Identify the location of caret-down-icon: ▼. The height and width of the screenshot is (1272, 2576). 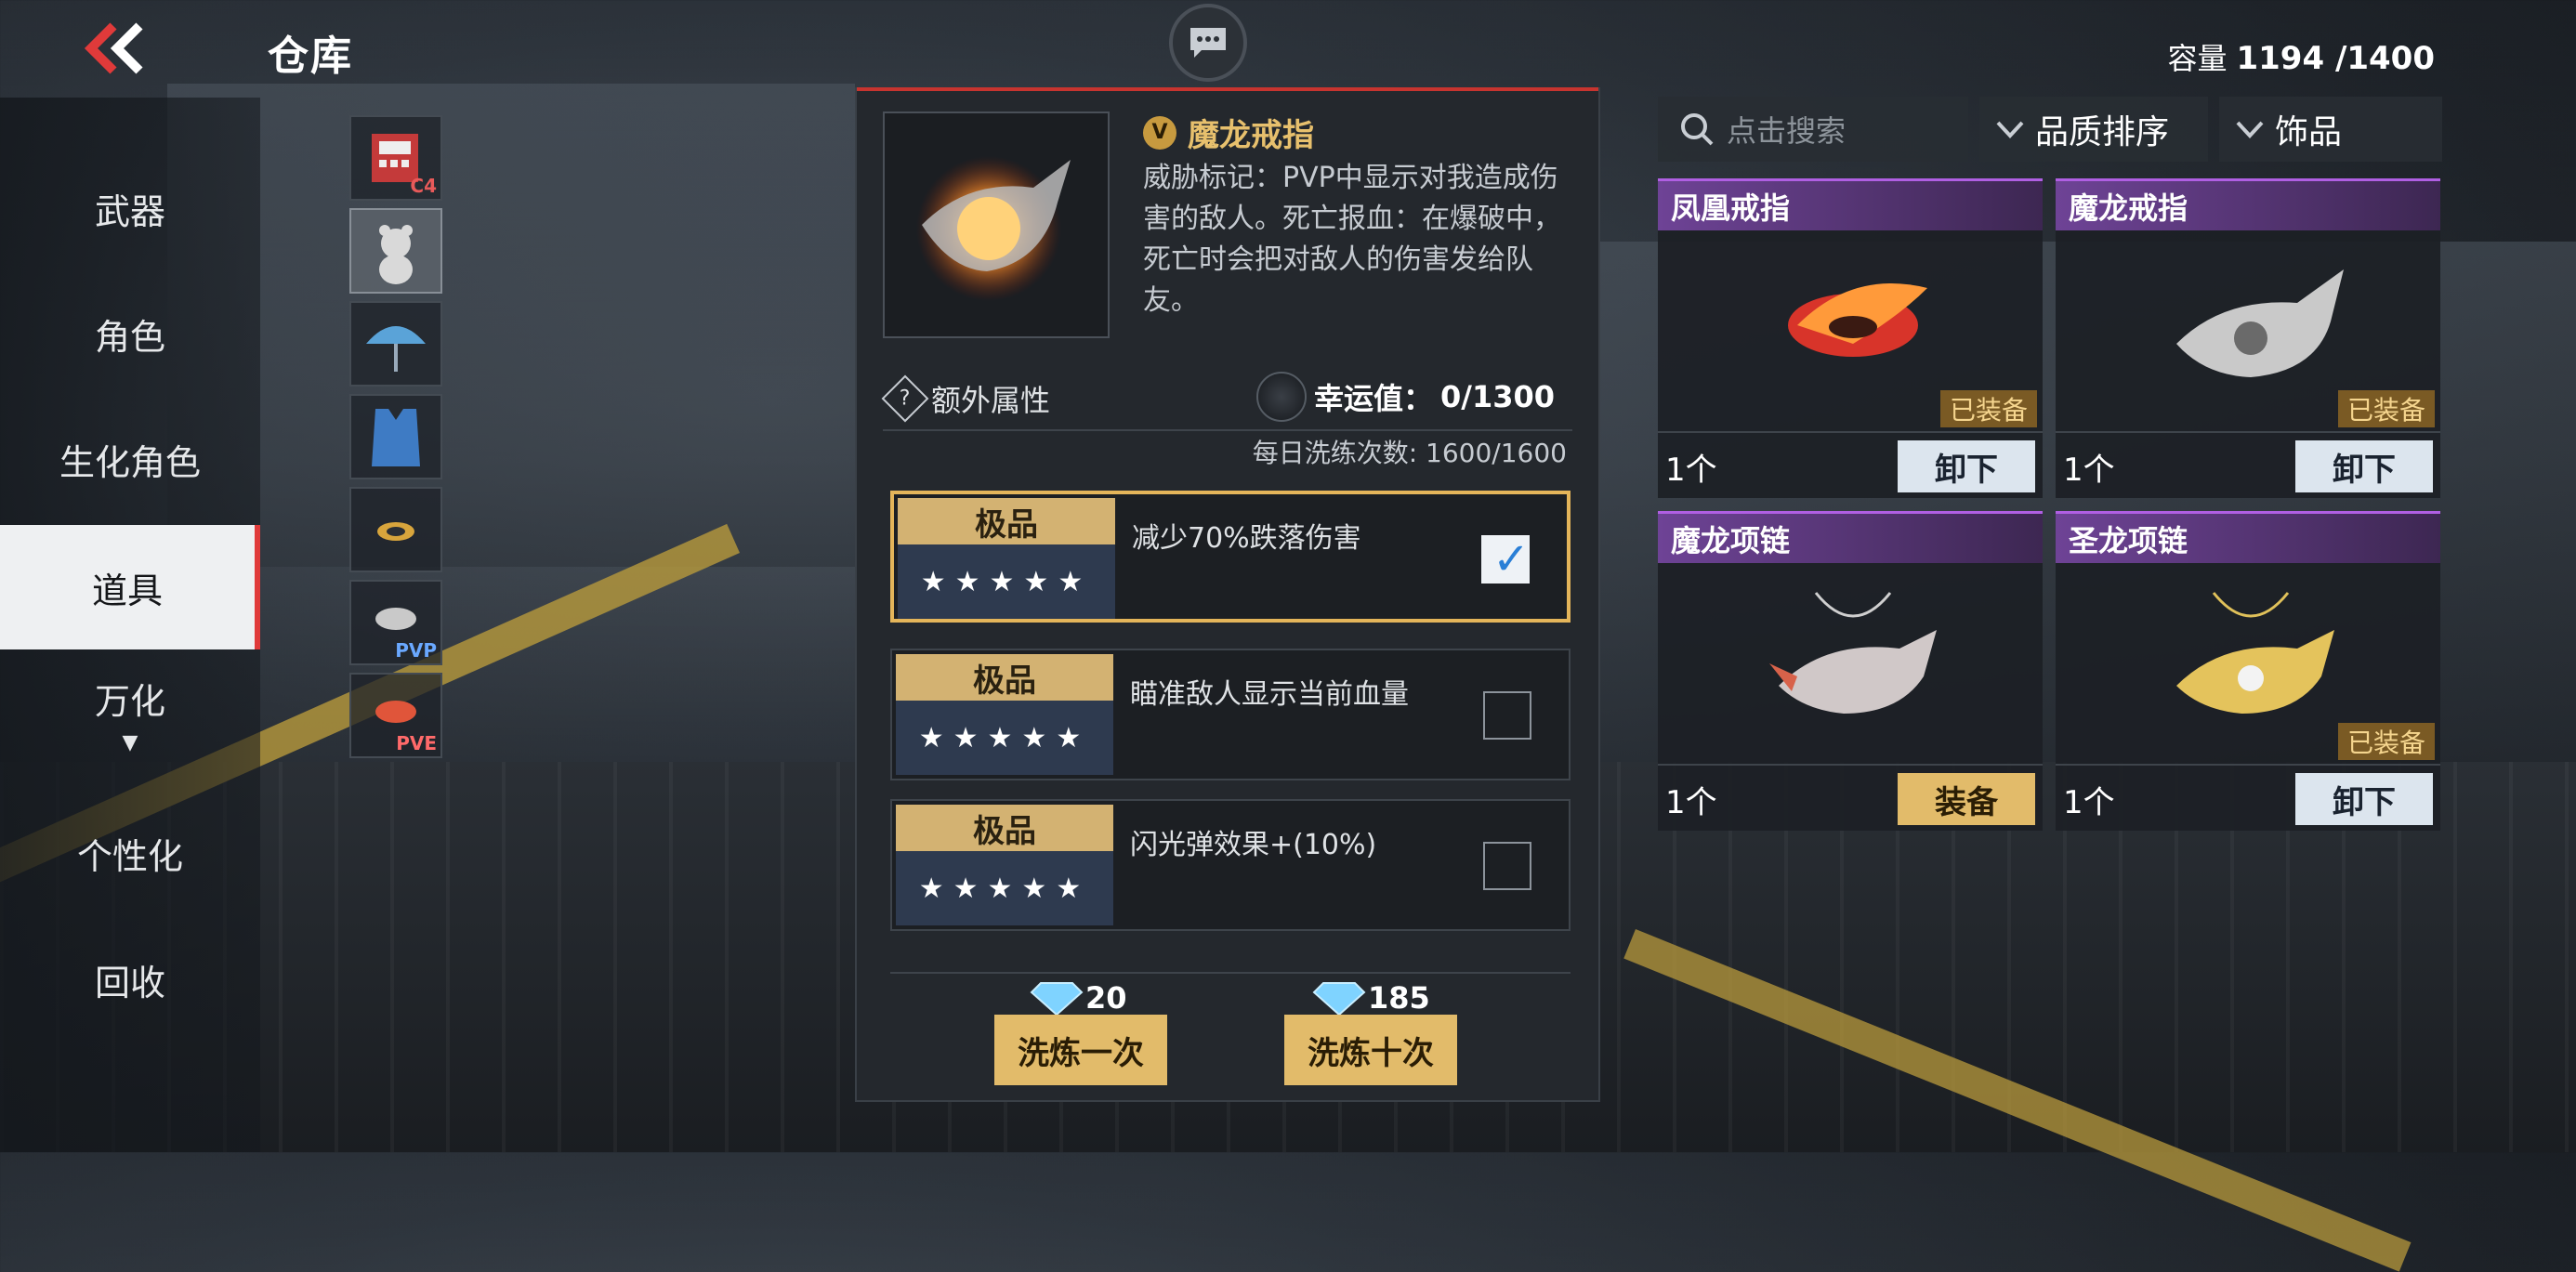
(130, 742).